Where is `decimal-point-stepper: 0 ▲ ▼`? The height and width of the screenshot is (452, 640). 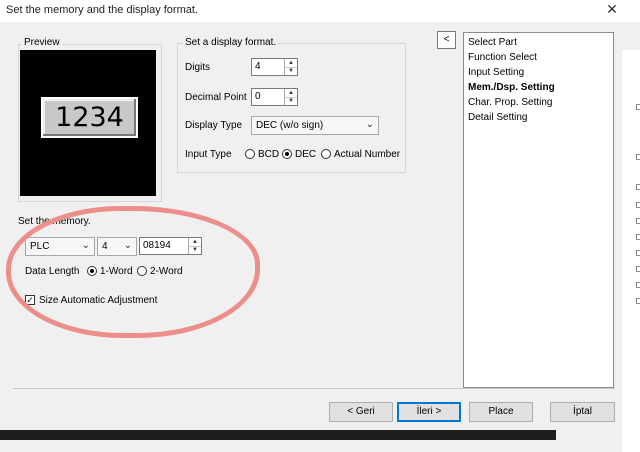
decimal-point-stepper: 0 ▲ ▼ is located at coordinates (274, 97).